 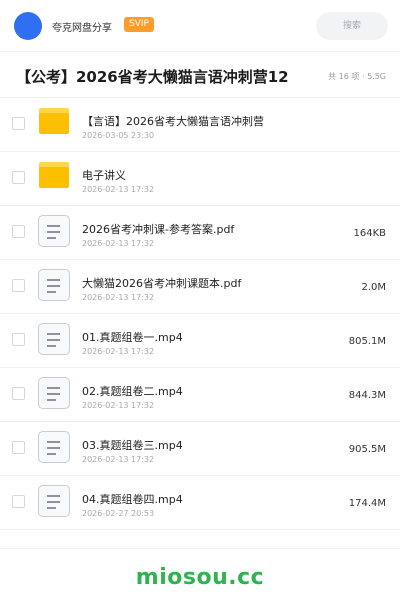 I want to click on file-size: 164KB, so click(x=369, y=233).